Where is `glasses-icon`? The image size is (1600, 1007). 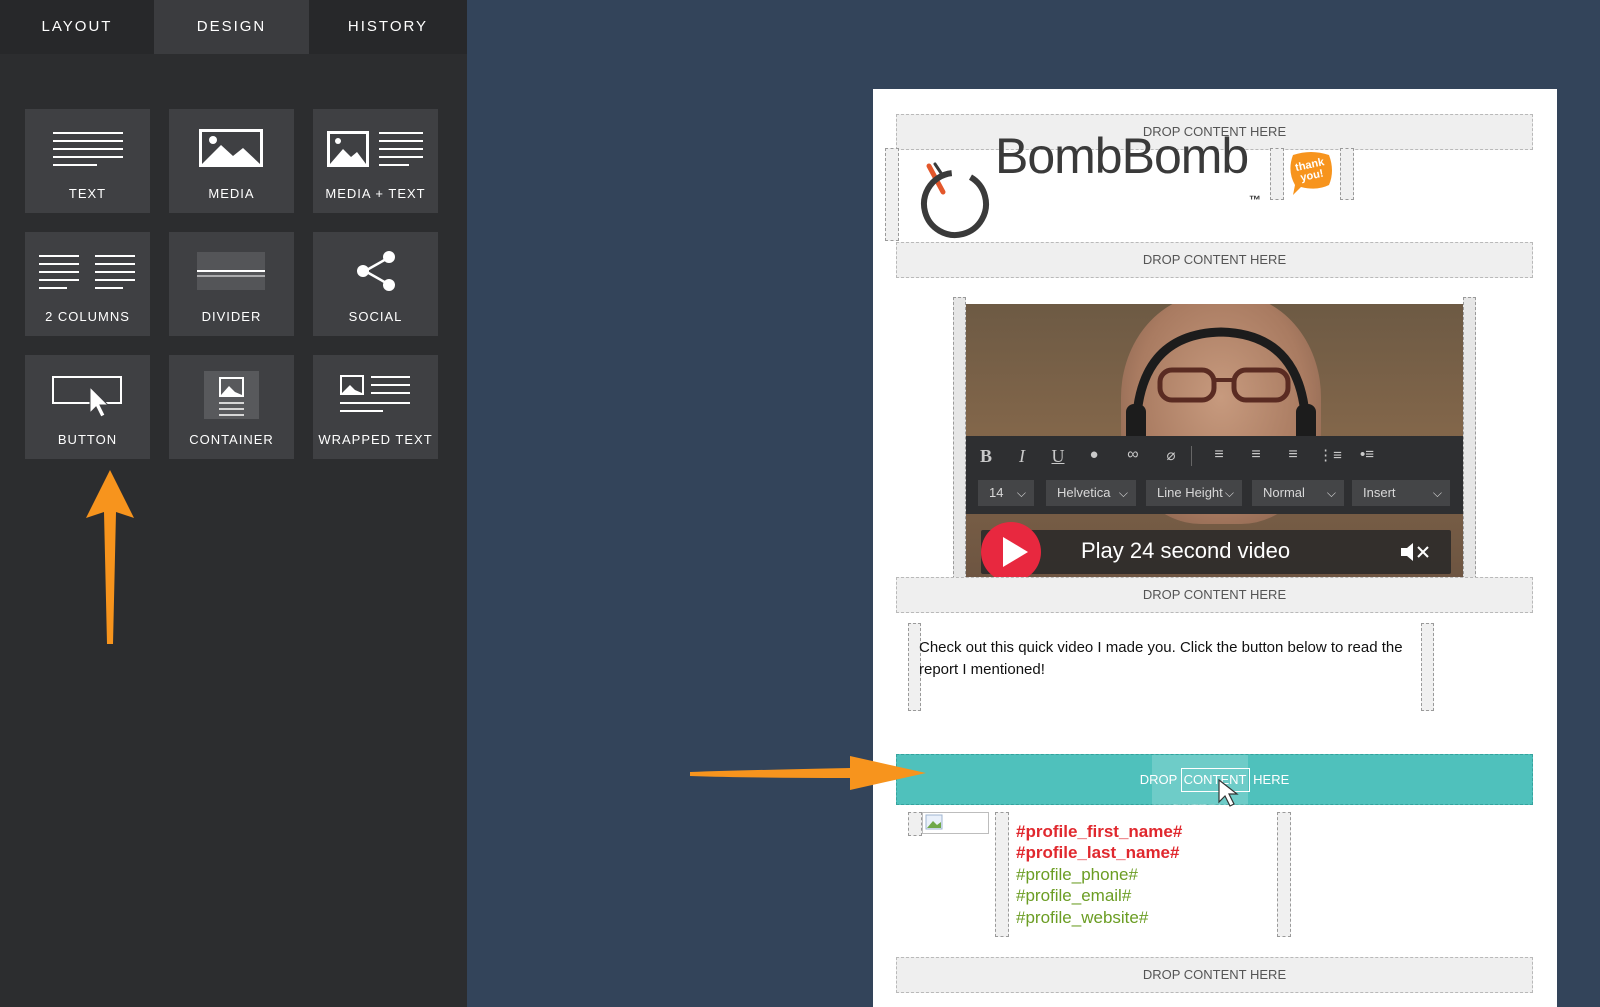
glasses-icon is located at coordinates (1224, 385).